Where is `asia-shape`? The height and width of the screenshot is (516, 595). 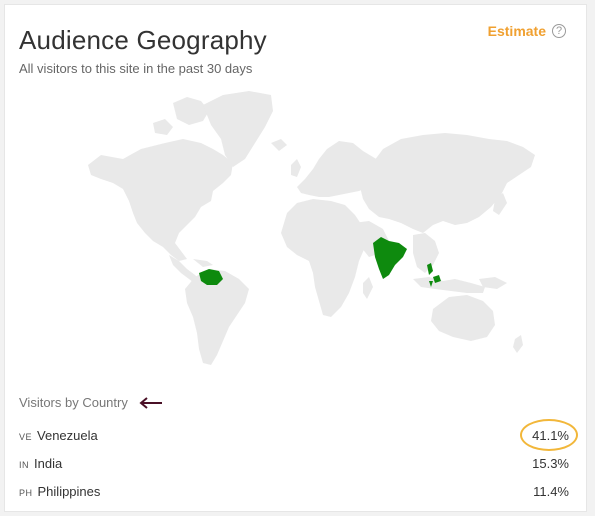 asia-shape is located at coordinates (447, 183).